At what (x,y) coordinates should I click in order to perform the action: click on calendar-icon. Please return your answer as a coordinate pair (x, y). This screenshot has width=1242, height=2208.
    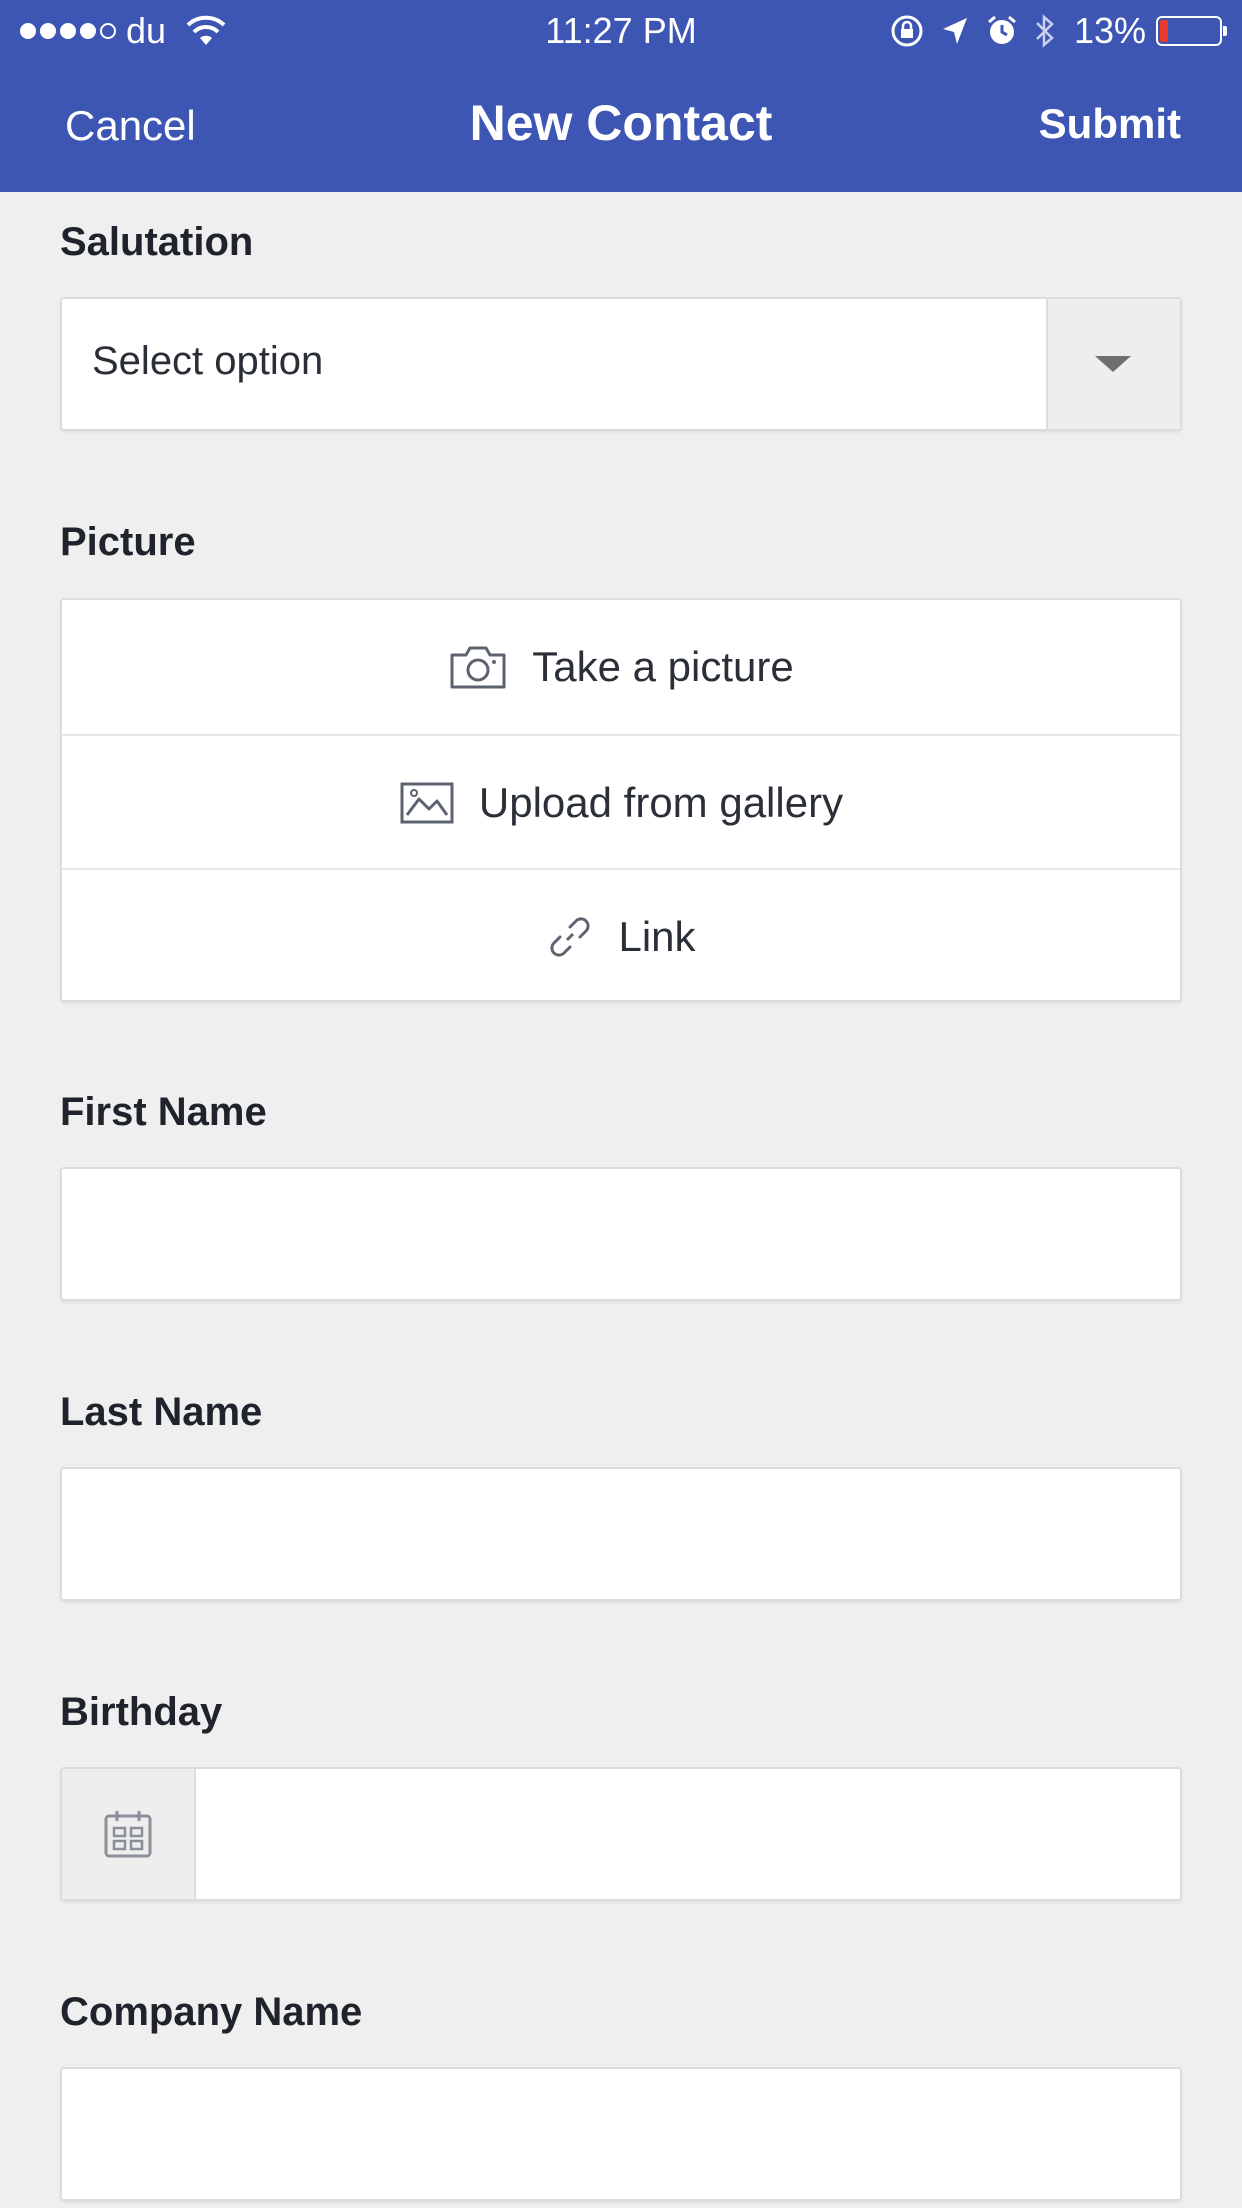
    Looking at the image, I should click on (128, 1834).